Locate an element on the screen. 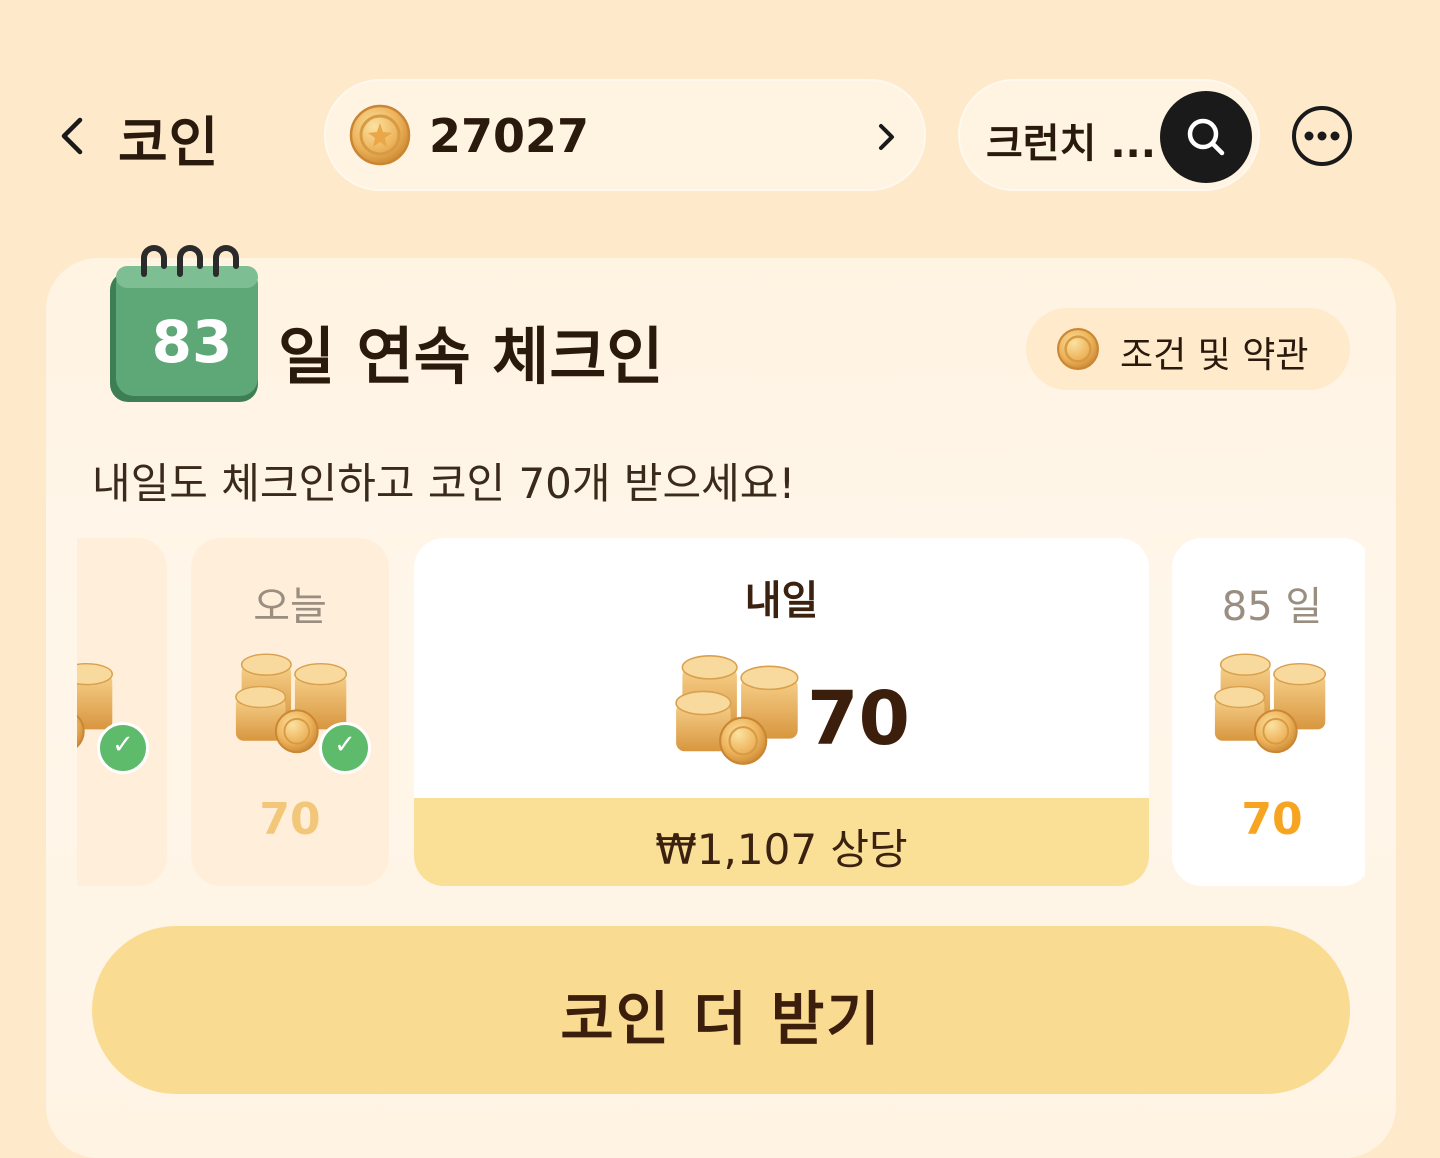 This screenshot has width=1440, height=1158. back-button is located at coordinates (72, 136).